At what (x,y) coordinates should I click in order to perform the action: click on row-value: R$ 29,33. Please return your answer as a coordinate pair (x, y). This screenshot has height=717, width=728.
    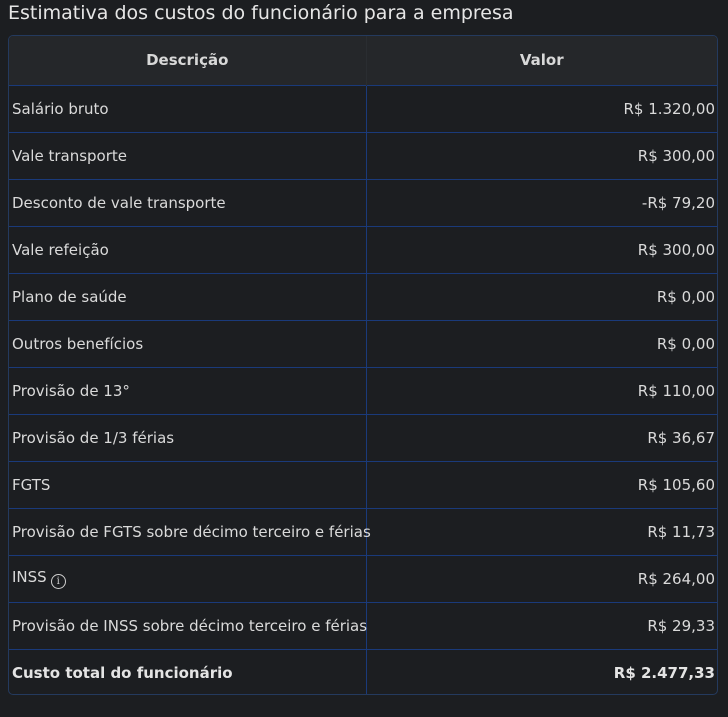
    Looking at the image, I should click on (541, 625).